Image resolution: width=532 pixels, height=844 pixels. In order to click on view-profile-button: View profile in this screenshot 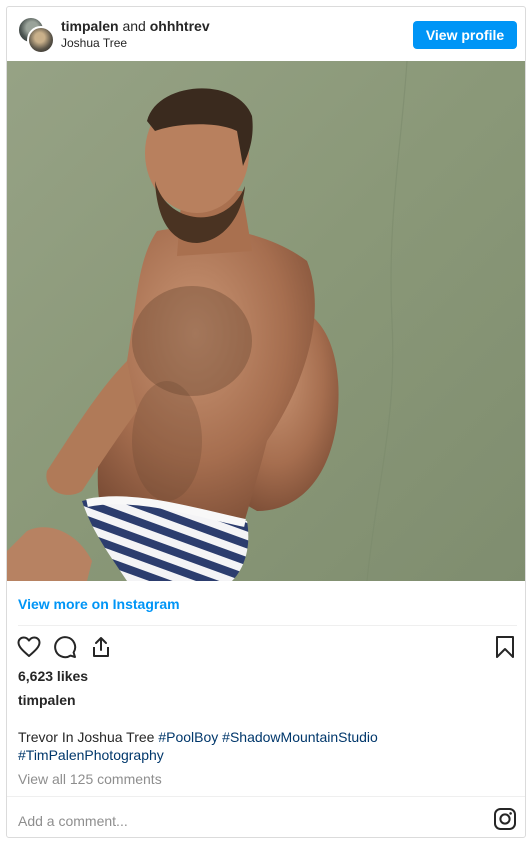, I will do `click(465, 35)`.